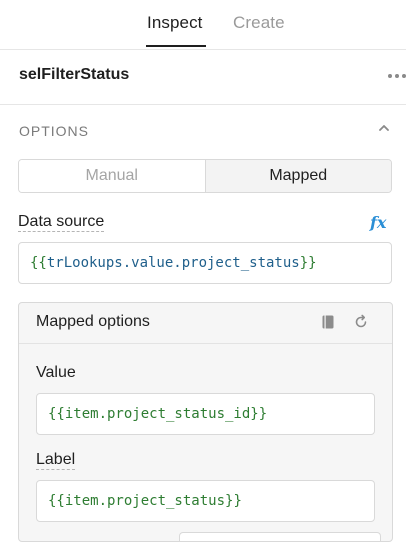  Describe the element at coordinates (112, 176) in the screenshot. I see `mode-manual-button: Manual` at that location.